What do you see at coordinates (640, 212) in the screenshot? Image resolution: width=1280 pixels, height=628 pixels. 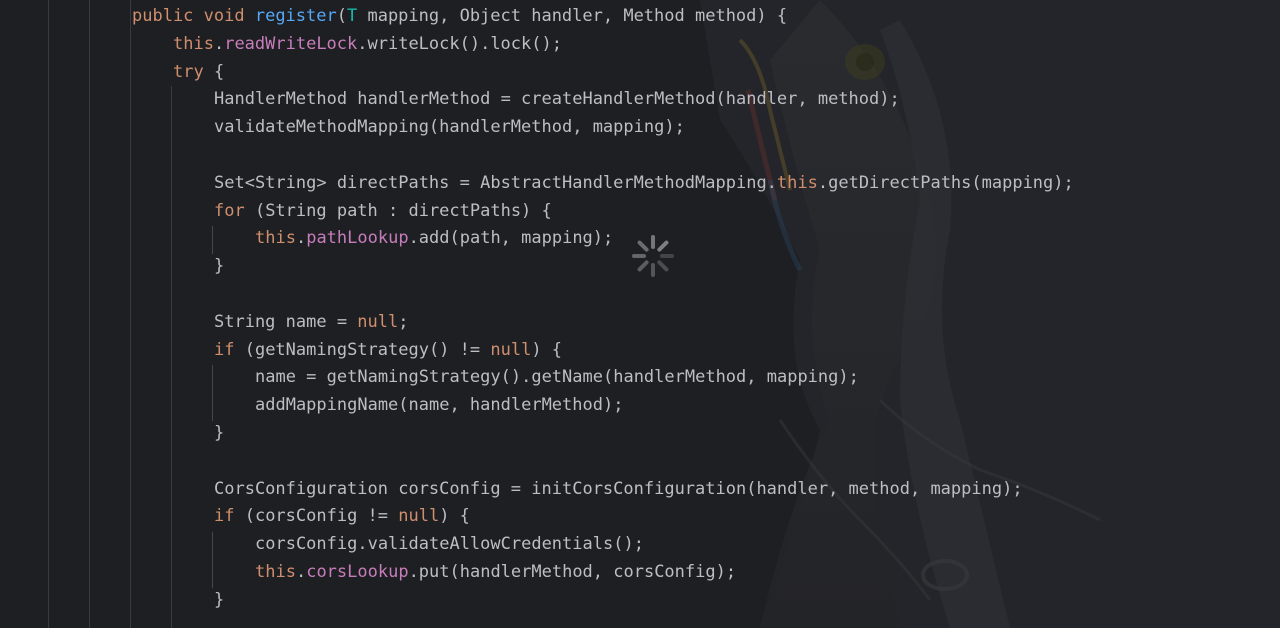 I see `code-line: for (String path : directPaths) {` at bounding box center [640, 212].